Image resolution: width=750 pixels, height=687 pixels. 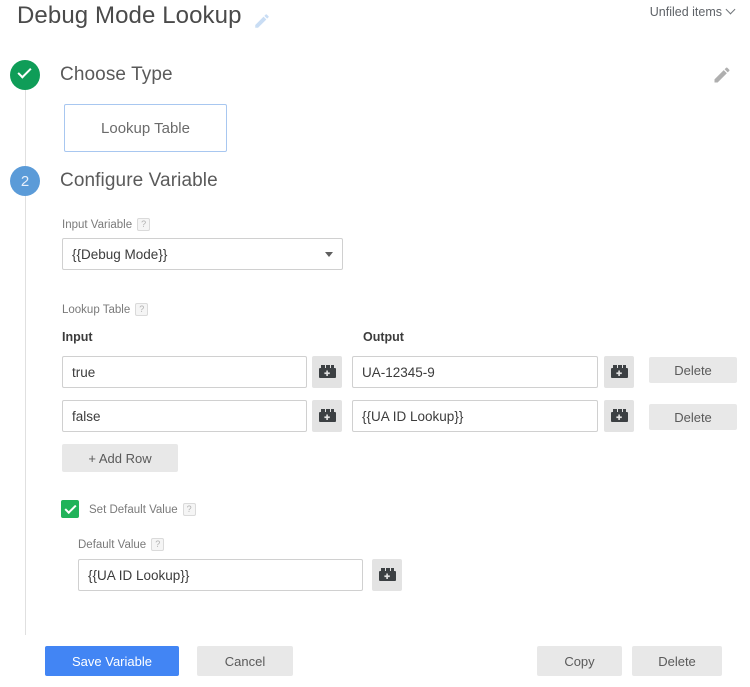 I want to click on copy-label: Copy, so click(x=579, y=661).